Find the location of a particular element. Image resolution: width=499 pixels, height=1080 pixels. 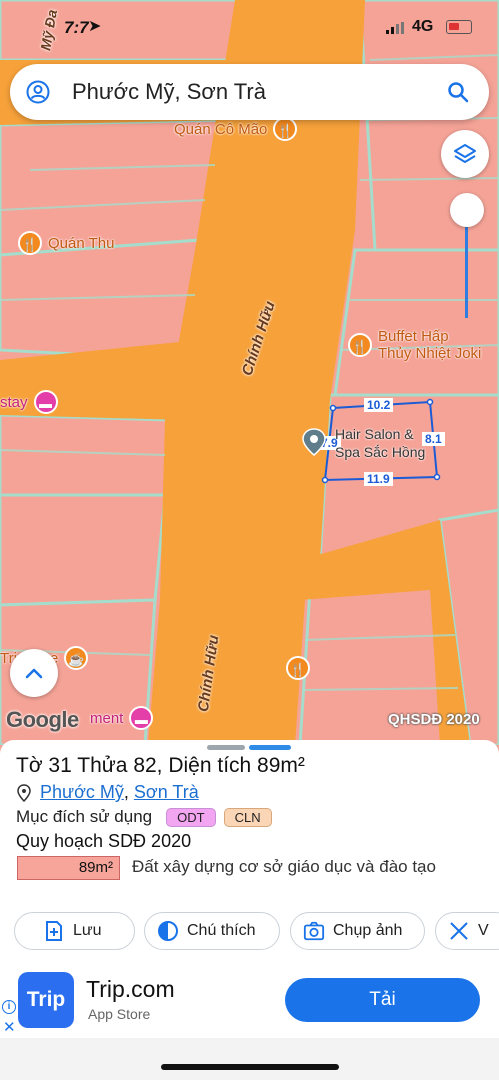

layers-button is located at coordinates (465, 154).